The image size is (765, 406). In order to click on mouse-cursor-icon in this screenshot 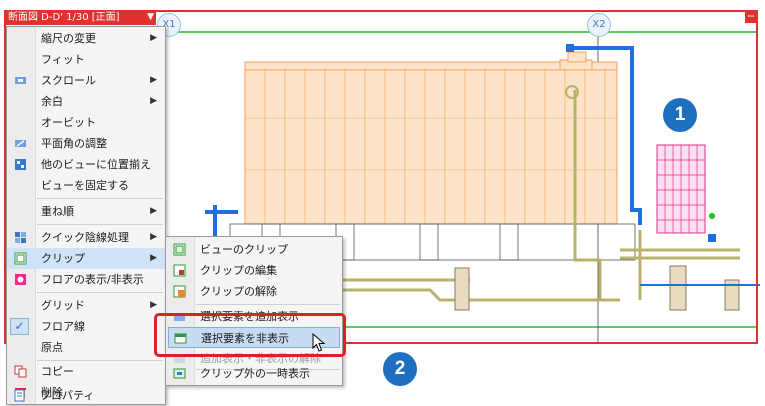, I will do `click(319, 342)`.